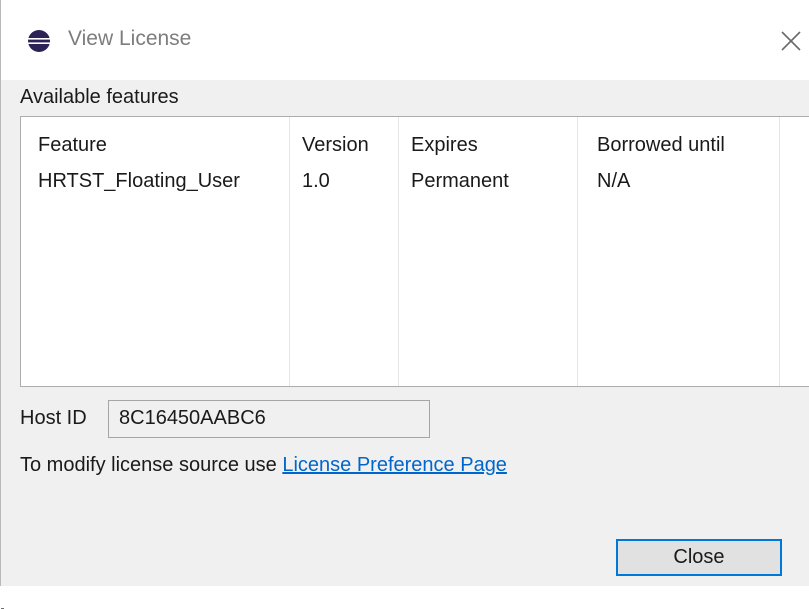  I want to click on eclipse-icon, so click(39, 41).